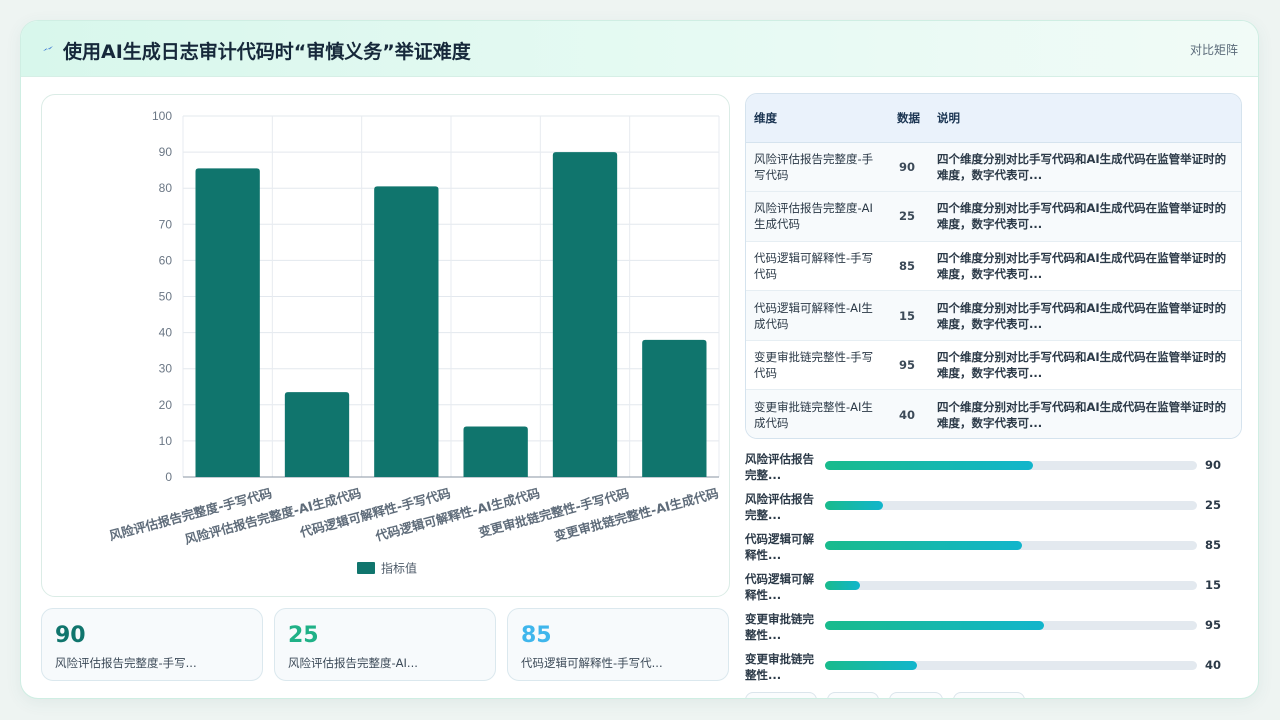 The width and height of the screenshot is (1280, 720). Describe the element at coordinates (639, 49) in the screenshot. I see `header: 使用AI生成日志审计代码时“审慎义务”举证难度 对比矩阵` at that location.